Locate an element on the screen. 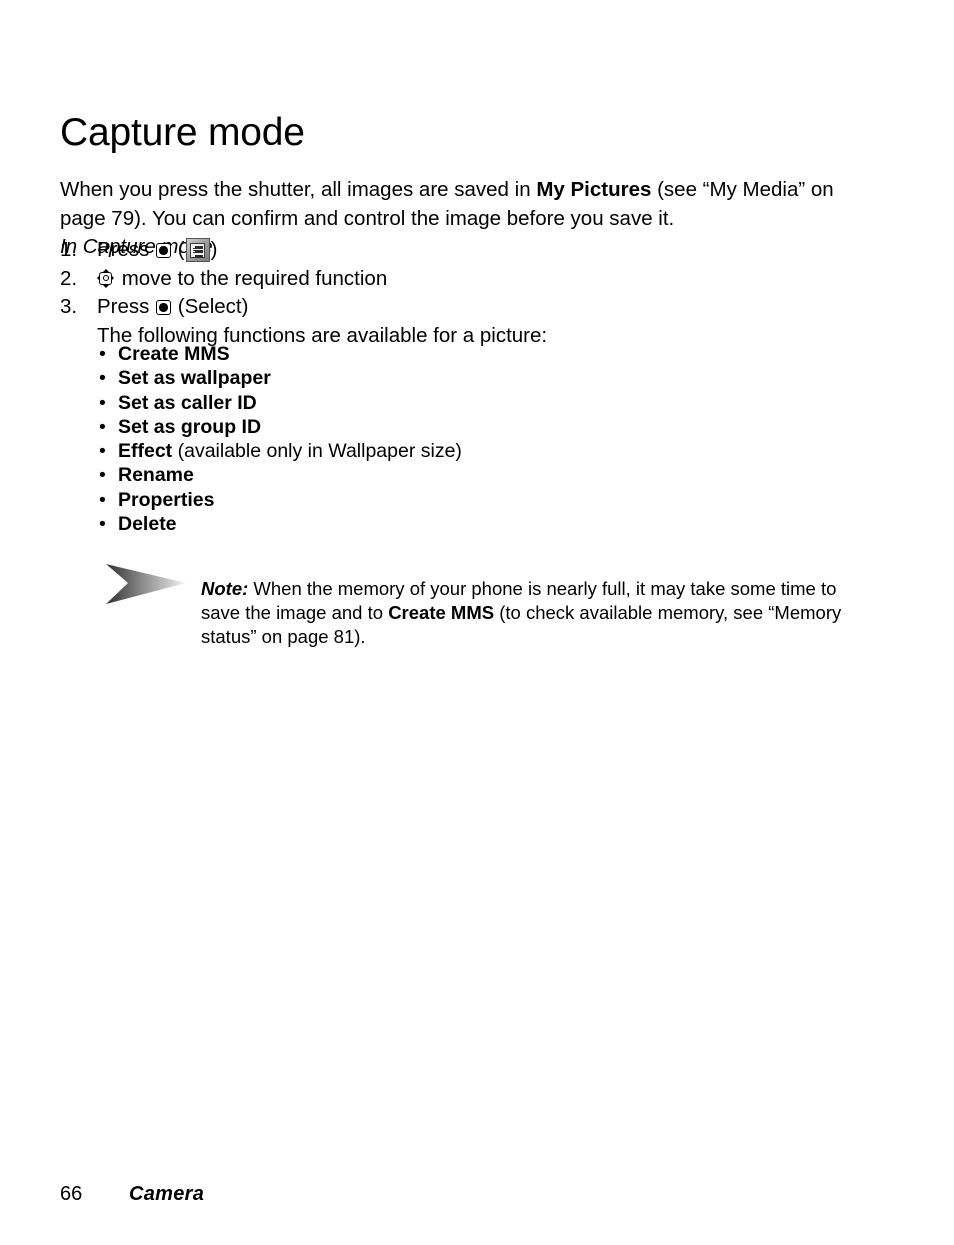  page-title: Capture mode is located at coordinates (182, 133).